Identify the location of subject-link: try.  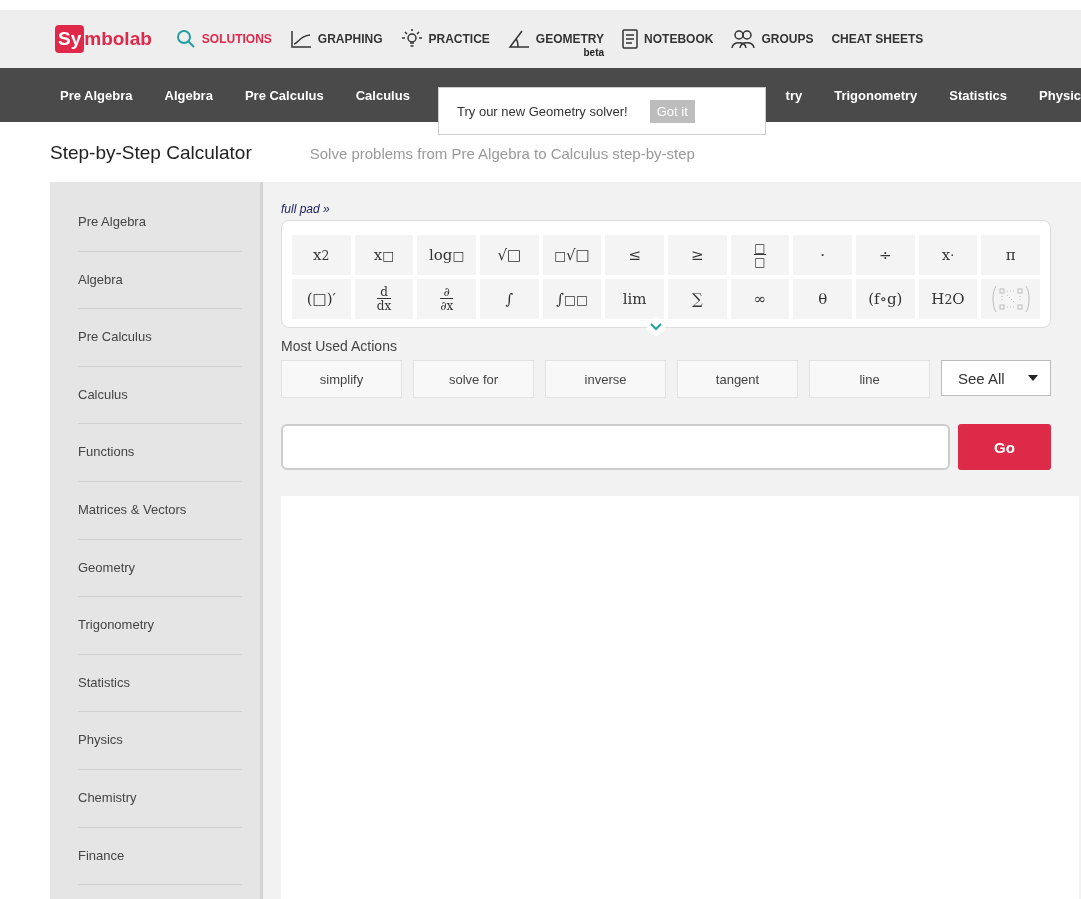
(794, 95).